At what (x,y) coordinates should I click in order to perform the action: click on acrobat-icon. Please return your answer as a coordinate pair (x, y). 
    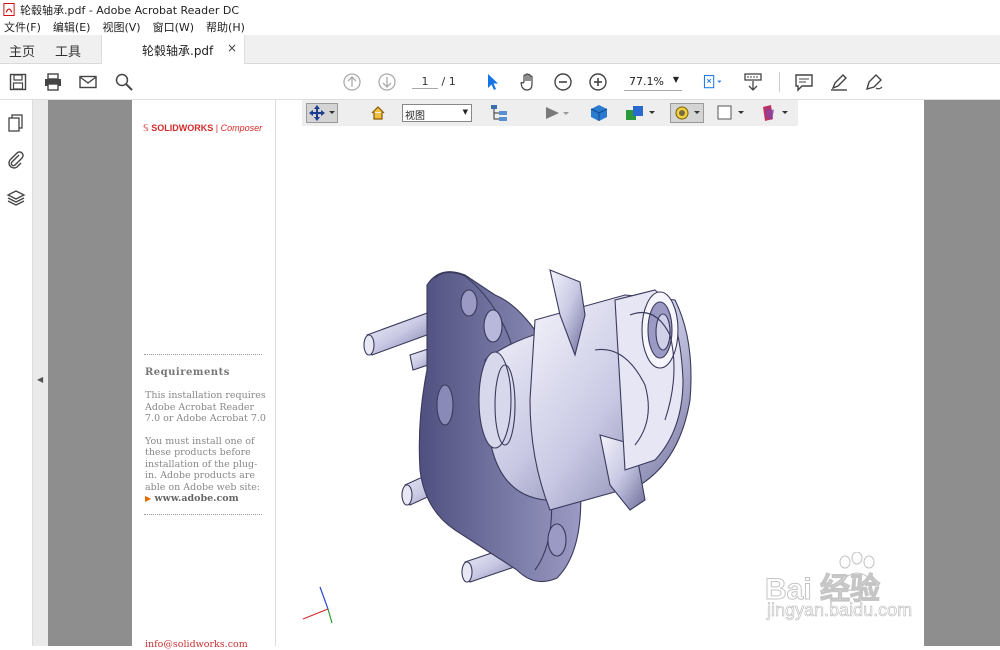
    Looking at the image, I should click on (9, 9).